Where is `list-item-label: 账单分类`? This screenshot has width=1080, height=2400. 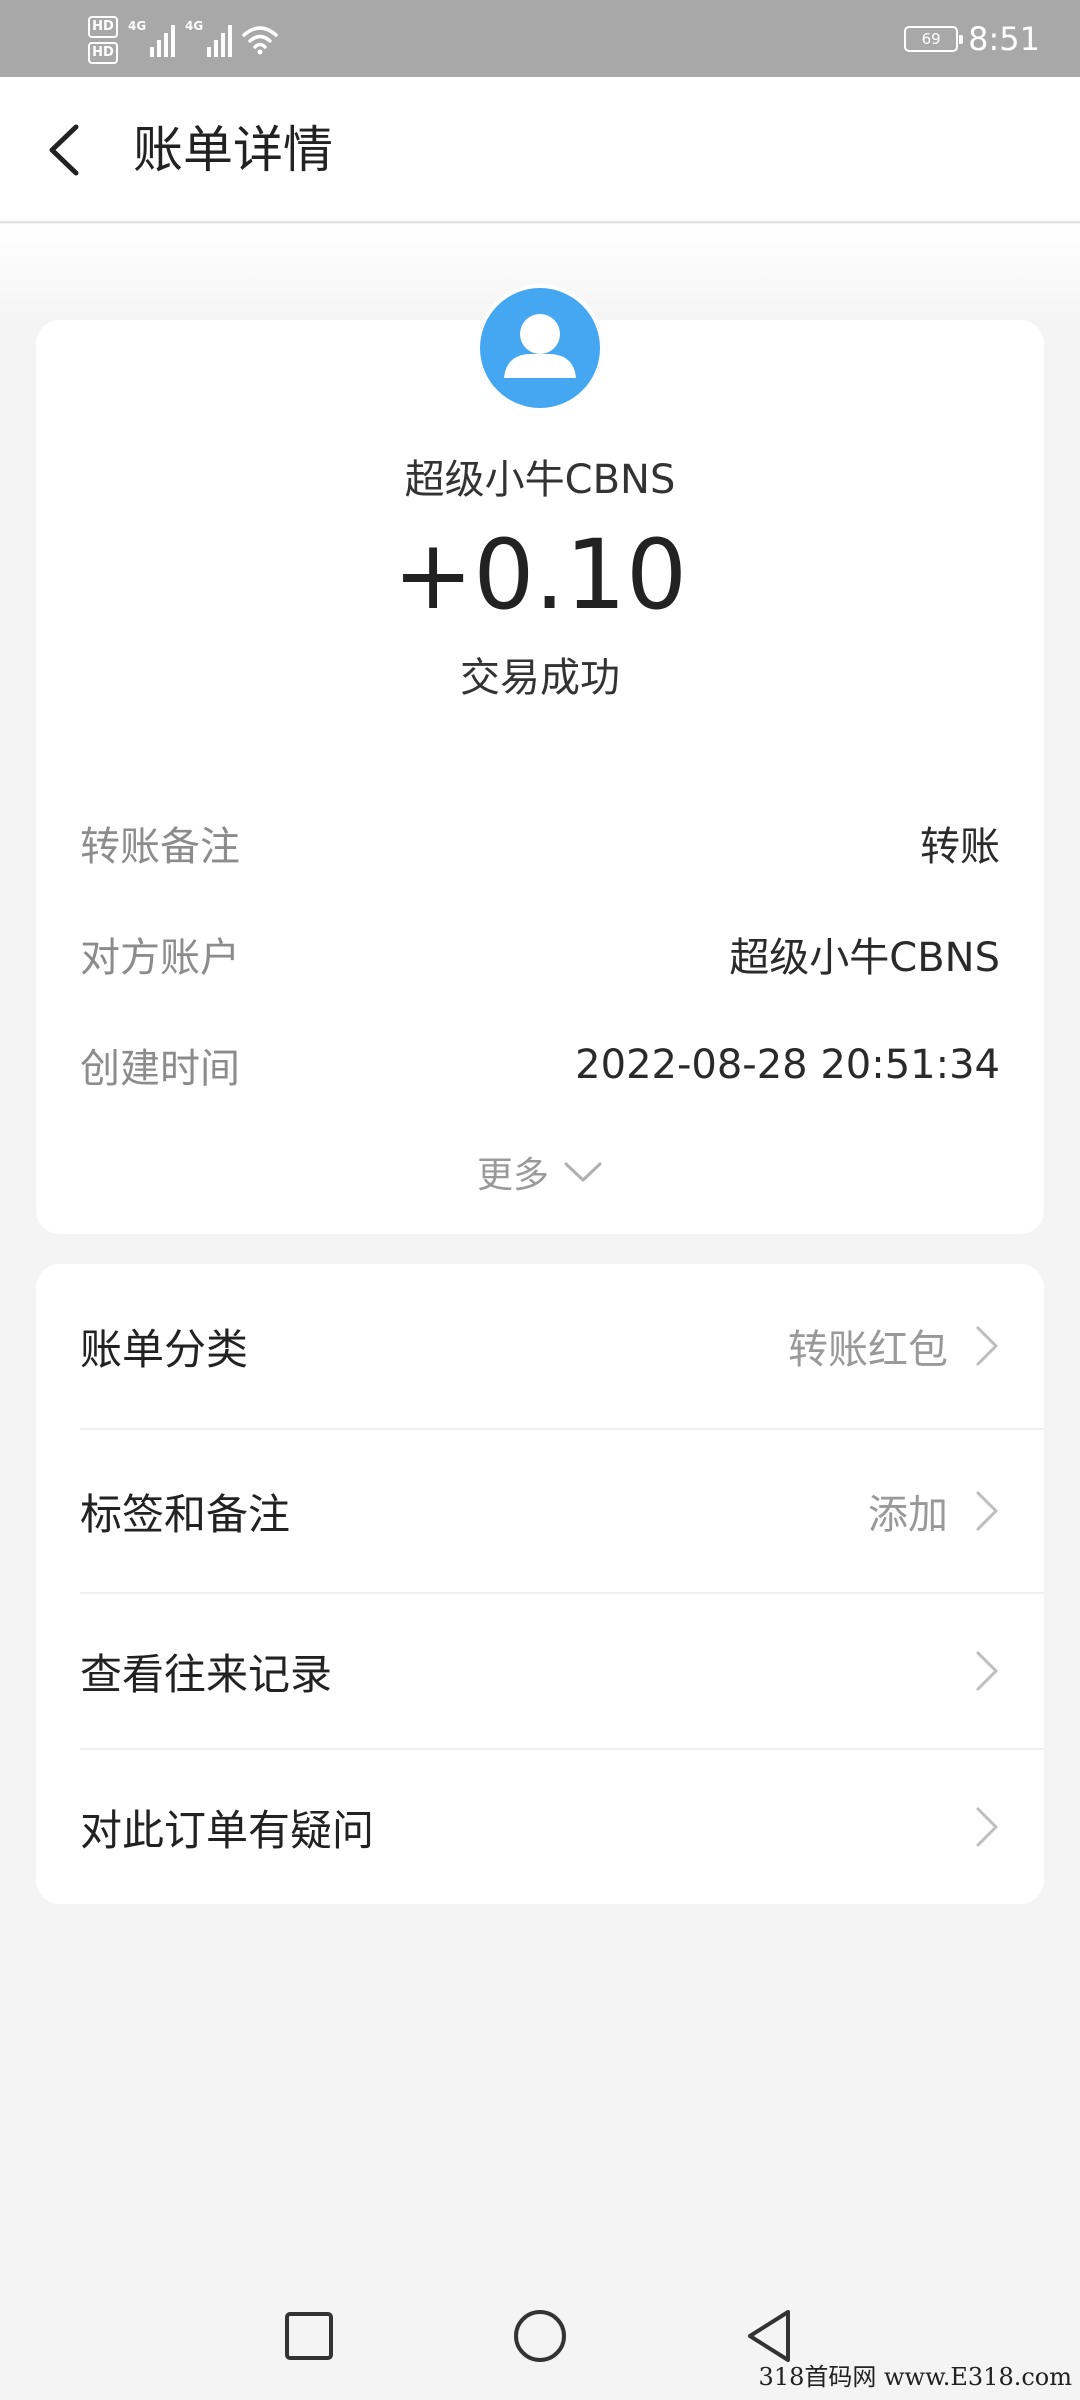
list-item-label: 账单分类 is located at coordinates (164, 1349).